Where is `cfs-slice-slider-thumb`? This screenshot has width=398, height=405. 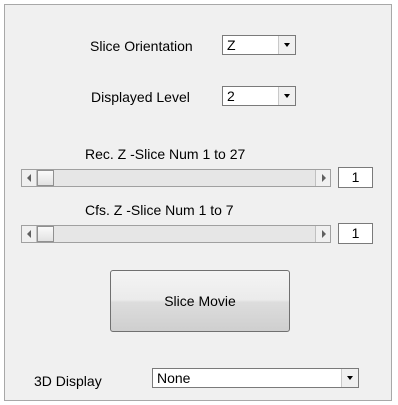
cfs-slice-slider-thumb is located at coordinates (45, 234).